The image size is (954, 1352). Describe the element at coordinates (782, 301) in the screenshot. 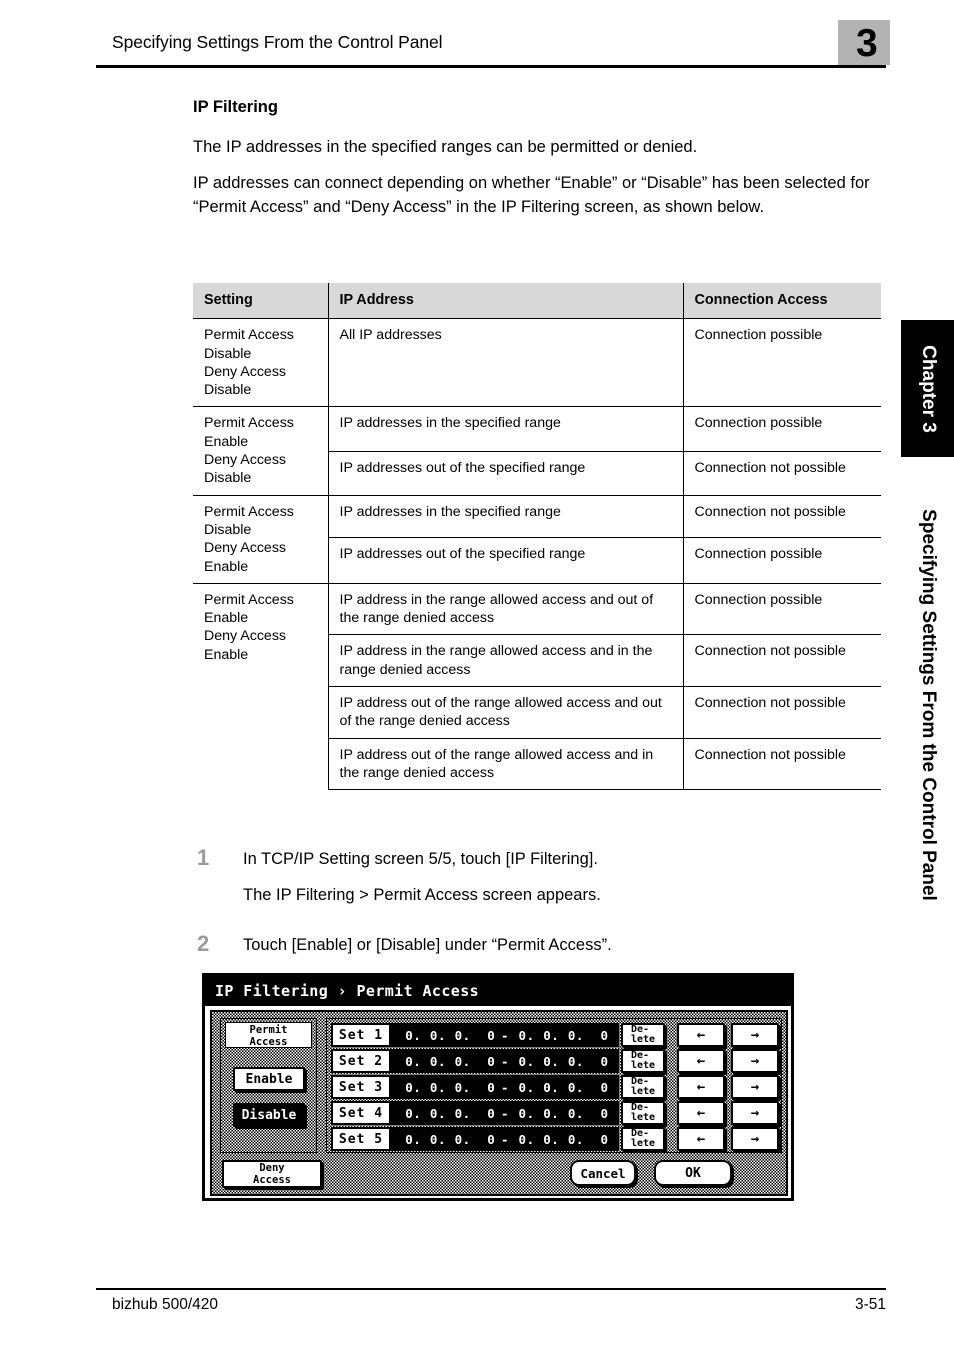

I see `column-header-connection-access: Connection Access` at that location.